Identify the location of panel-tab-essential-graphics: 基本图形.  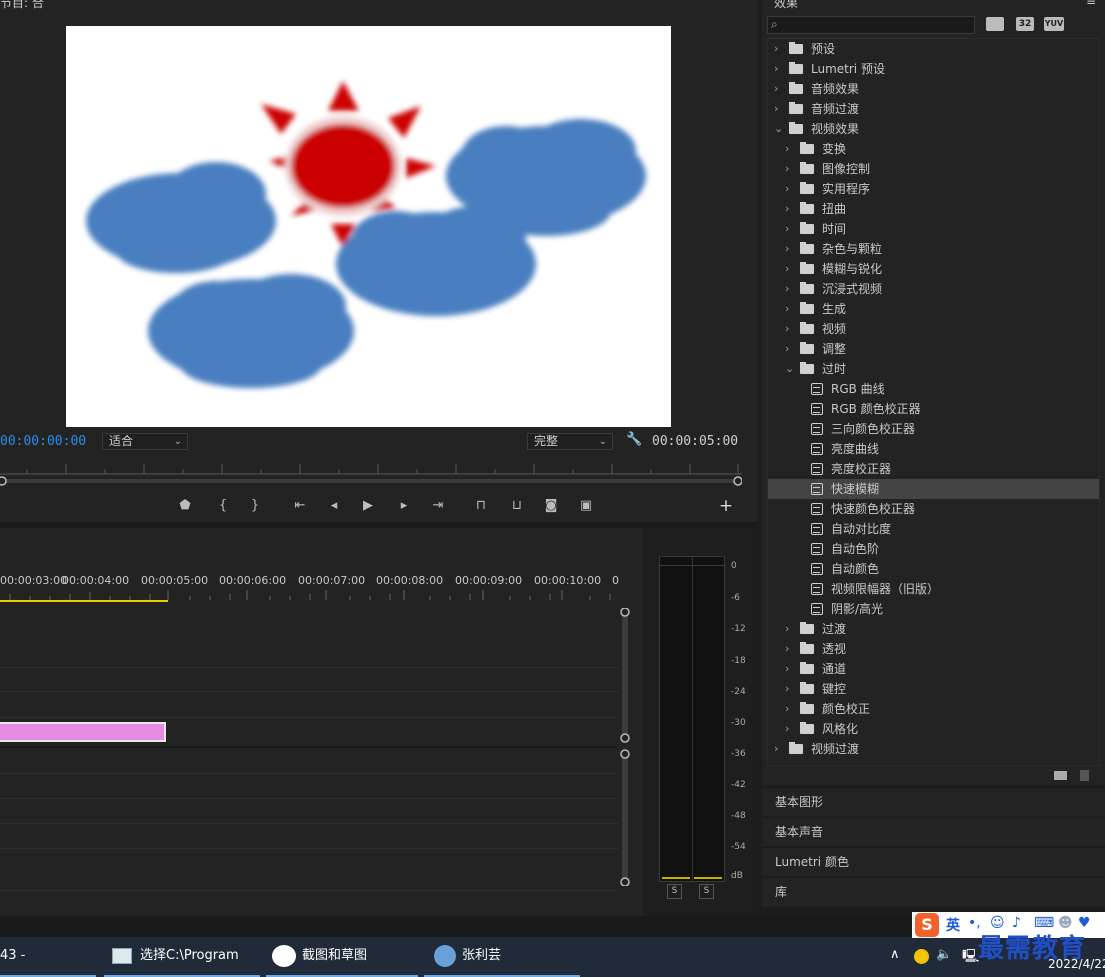
(933, 801).